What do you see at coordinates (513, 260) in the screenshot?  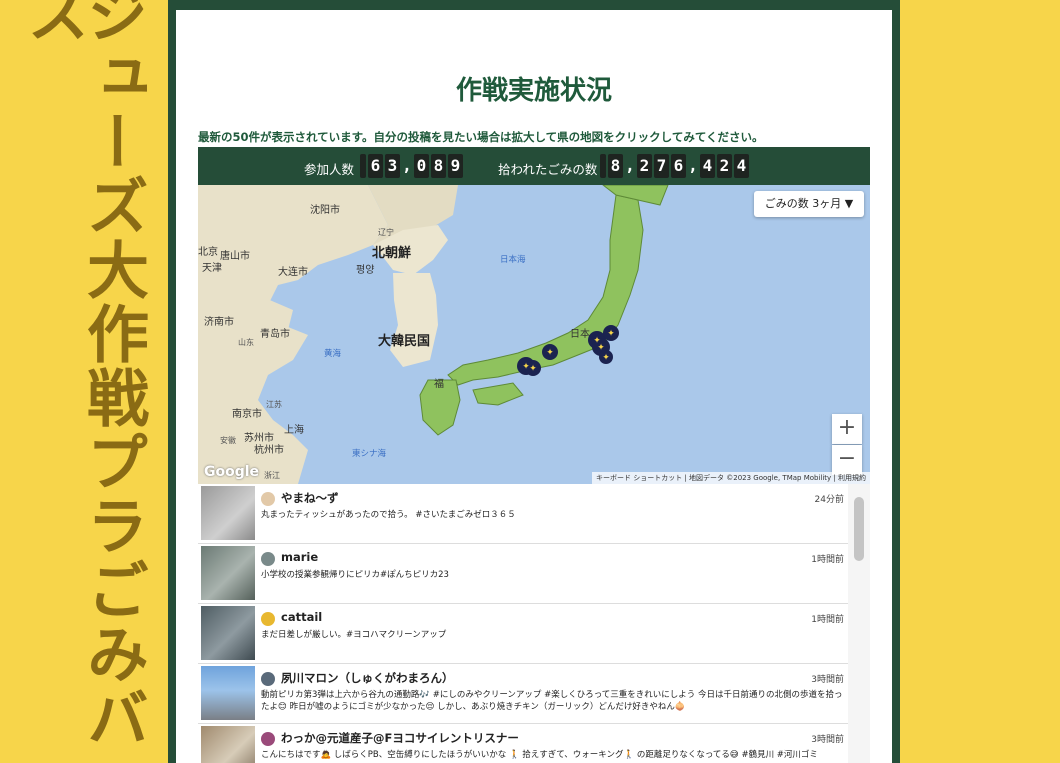 I see `map-label-sea-of-japan: 日本海` at bounding box center [513, 260].